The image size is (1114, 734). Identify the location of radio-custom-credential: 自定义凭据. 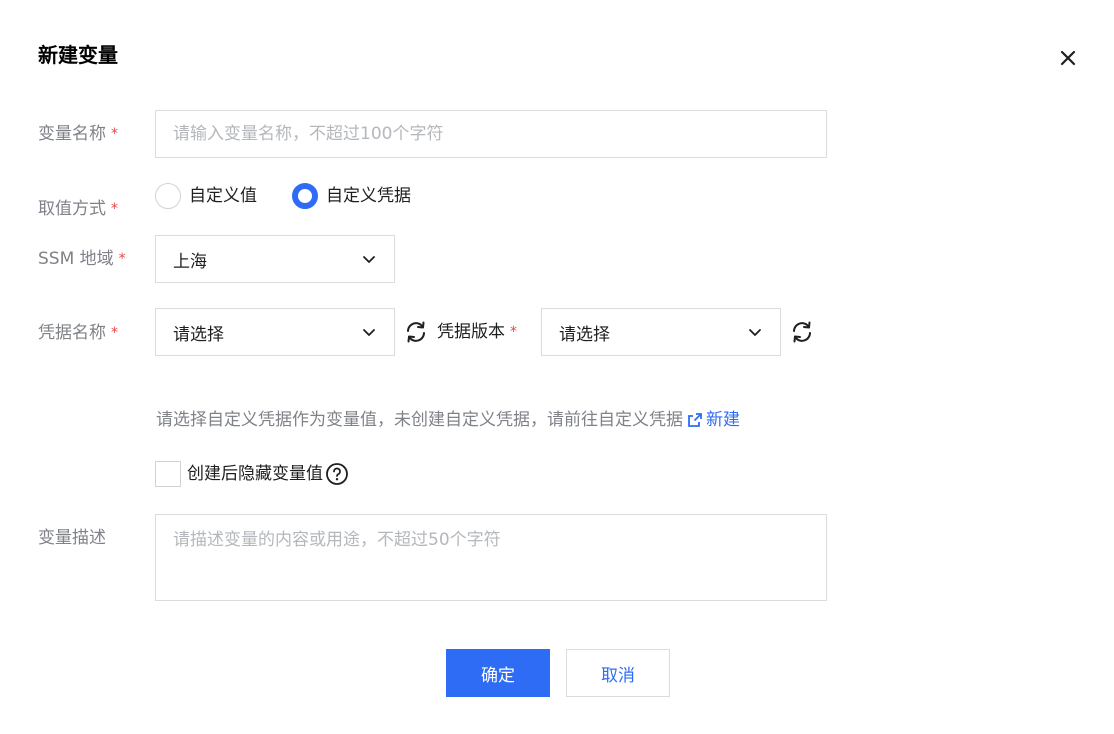
(351, 196).